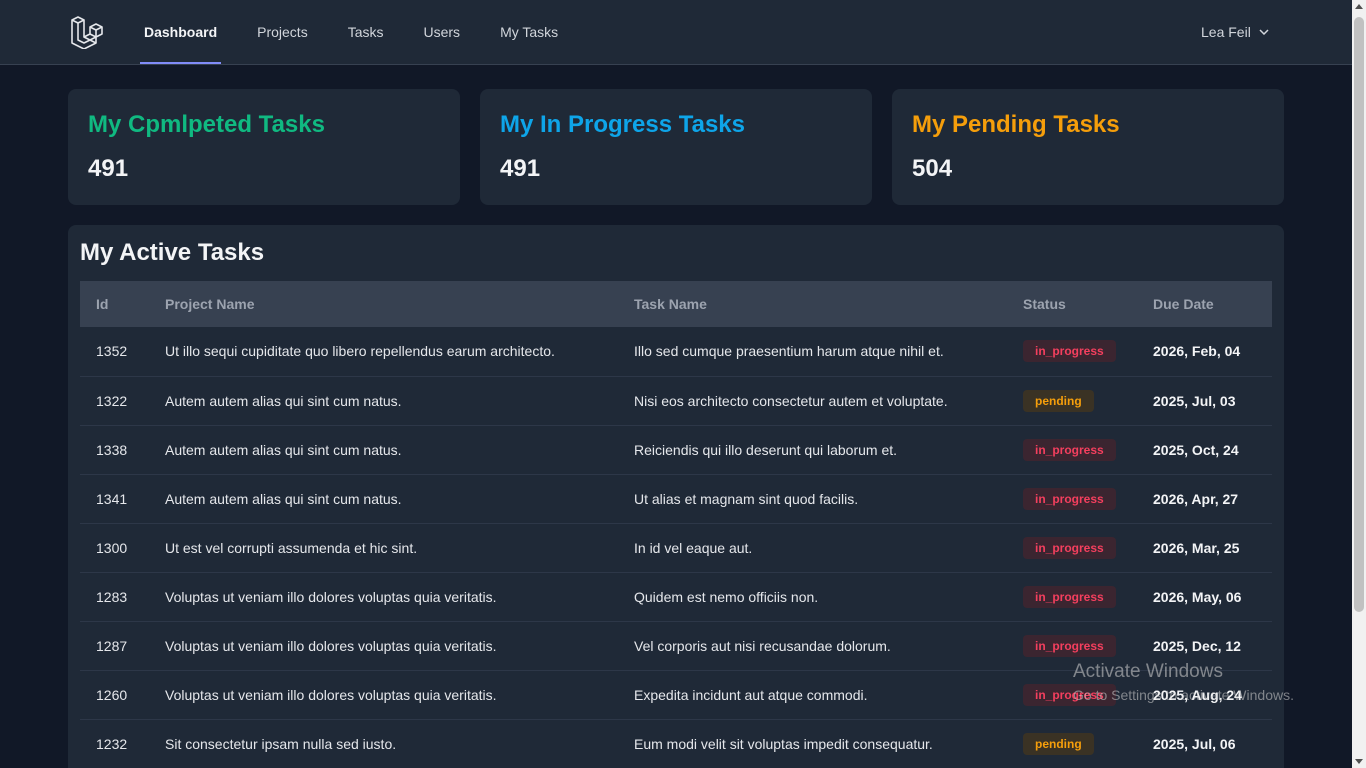 The height and width of the screenshot is (768, 1366). I want to click on due-date: 2025, Jul, 06, so click(1194, 743).